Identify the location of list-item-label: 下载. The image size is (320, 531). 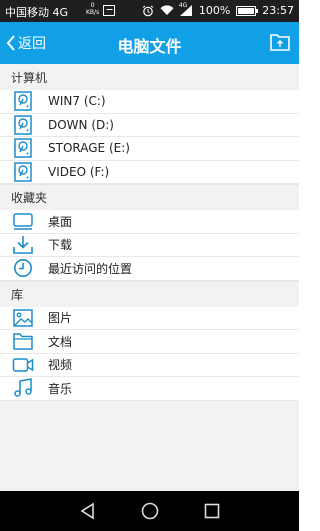
(60, 245).